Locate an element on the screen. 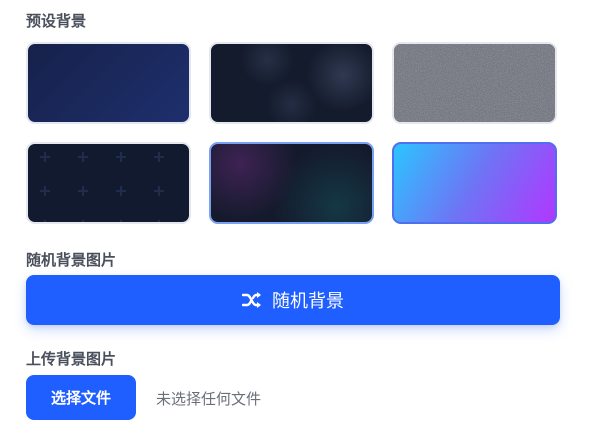 The width and height of the screenshot is (589, 435). cross-pattern is located at coordinates (108, 183).